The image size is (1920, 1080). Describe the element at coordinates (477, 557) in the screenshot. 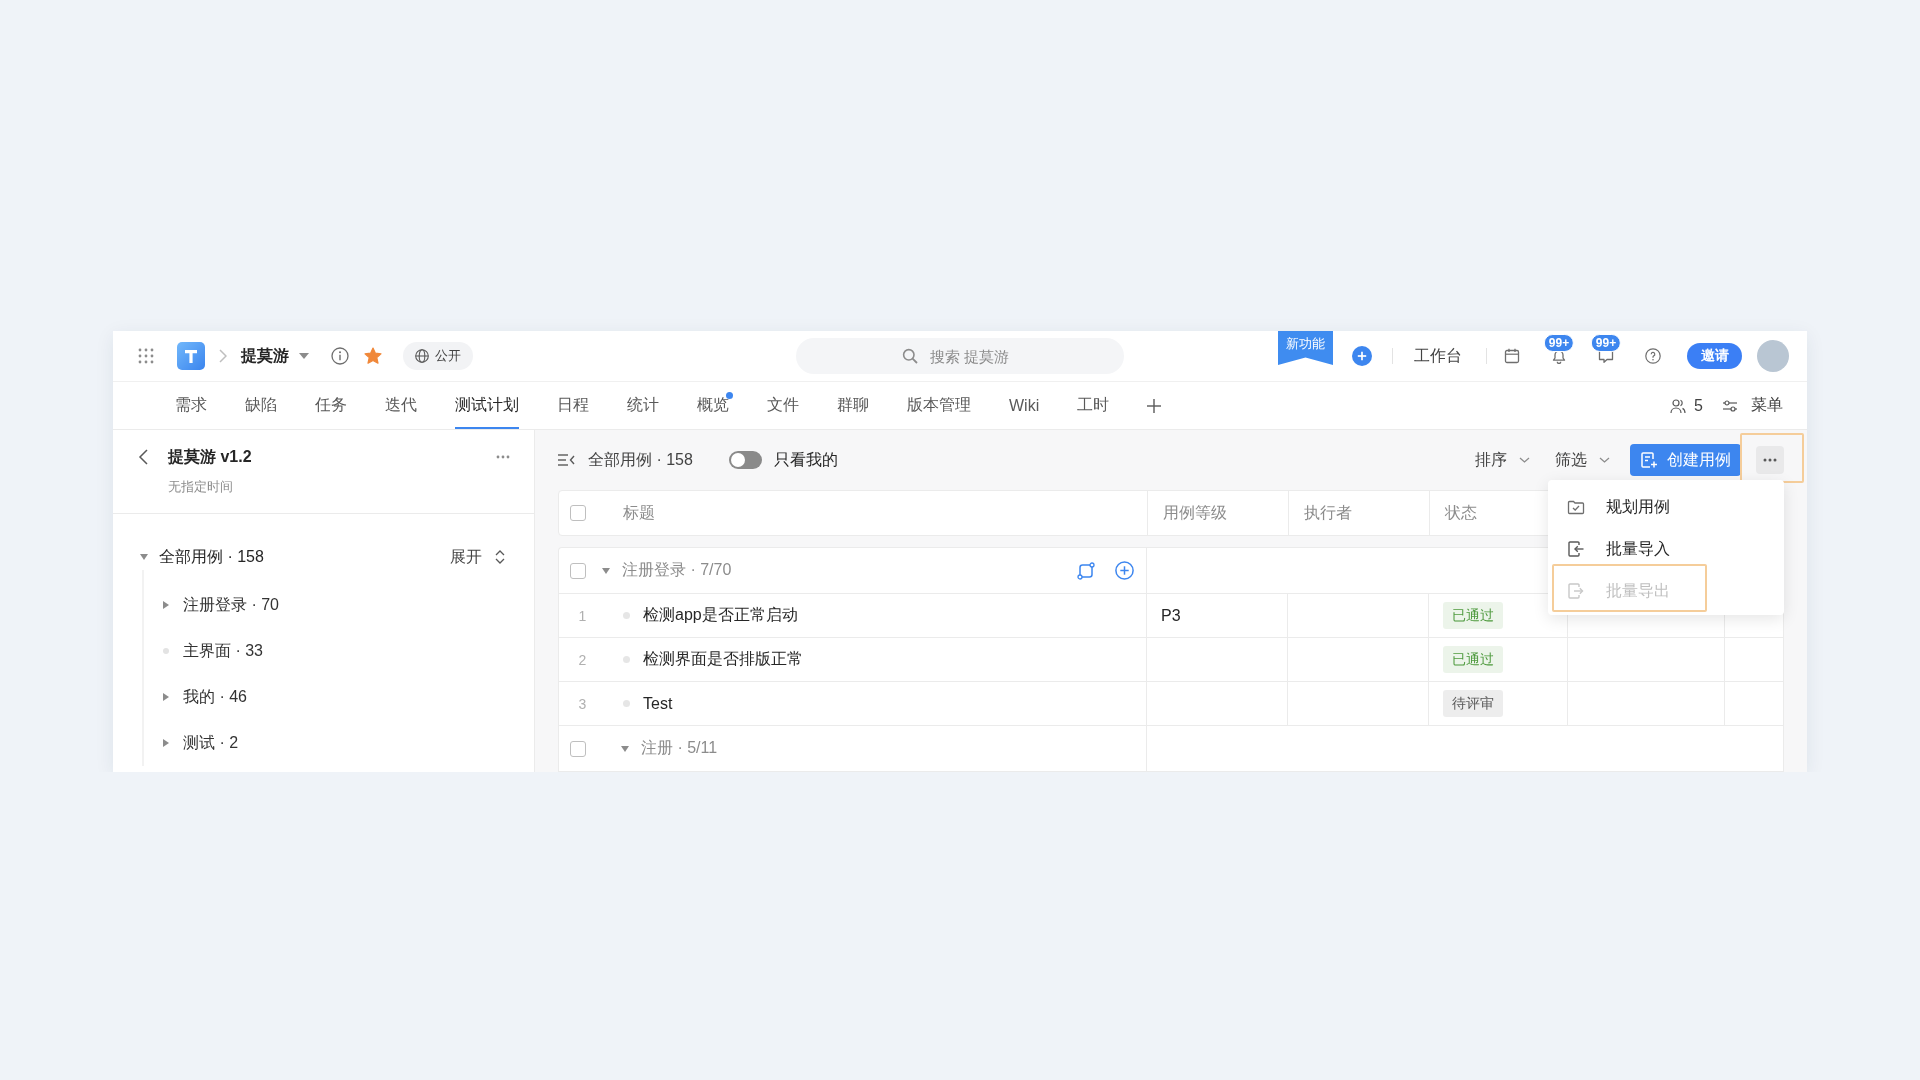

I see `expand-button: 展开` at that location.